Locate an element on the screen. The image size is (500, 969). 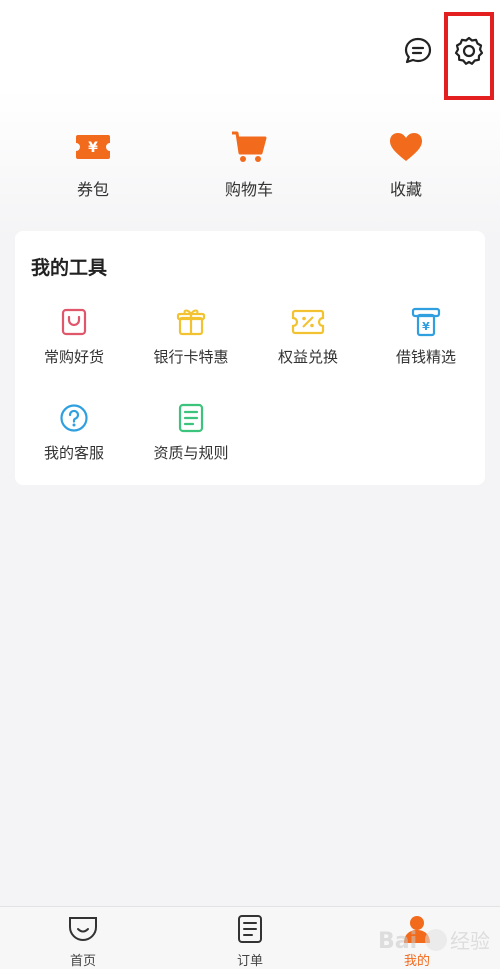
document-icon is located at coordinates (191, 418).